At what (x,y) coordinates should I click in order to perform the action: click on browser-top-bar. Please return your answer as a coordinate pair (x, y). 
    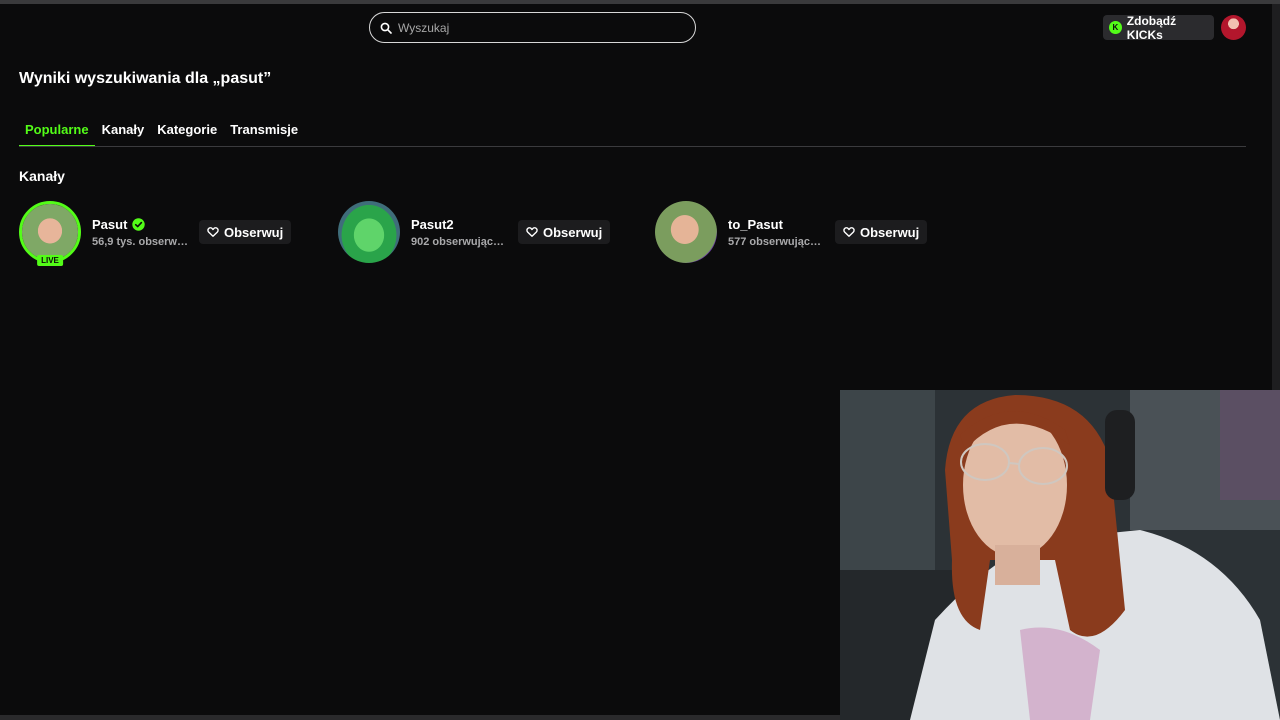
    Looking at the image, I should click on (640, 2).